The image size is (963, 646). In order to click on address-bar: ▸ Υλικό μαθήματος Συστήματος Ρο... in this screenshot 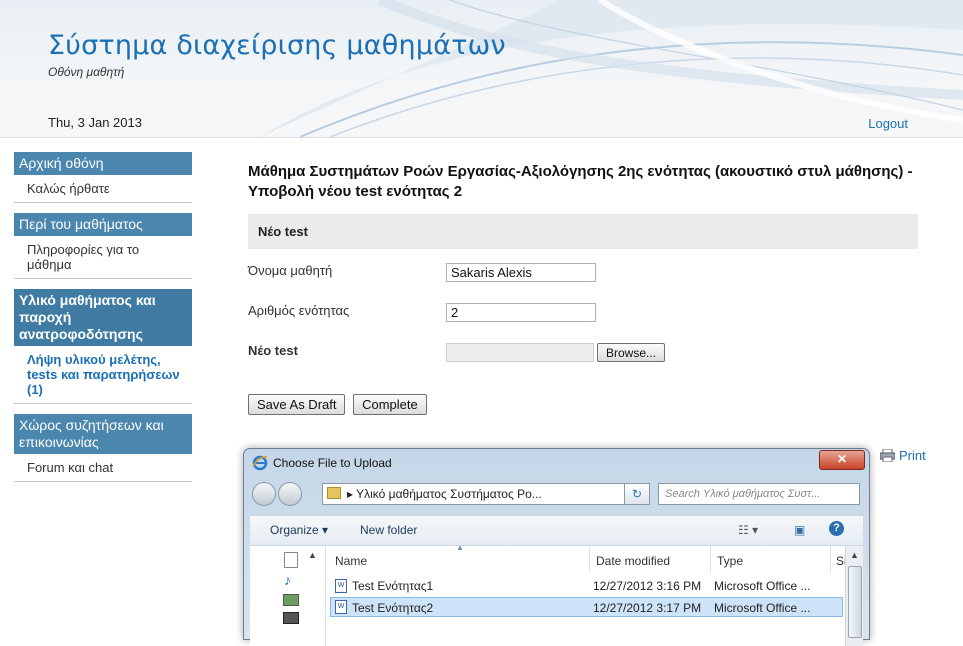, I will do `click(486, 494)`.